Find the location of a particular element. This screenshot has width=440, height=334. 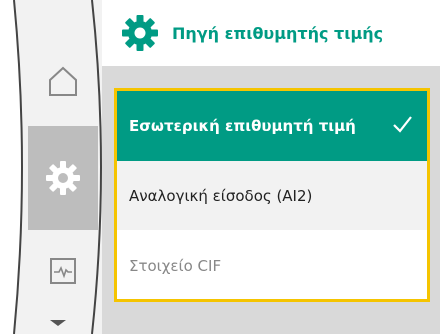

option-internal-setpoint: Εσωτερική επιθυμητή τιμή is located at coordinates (272, 126).